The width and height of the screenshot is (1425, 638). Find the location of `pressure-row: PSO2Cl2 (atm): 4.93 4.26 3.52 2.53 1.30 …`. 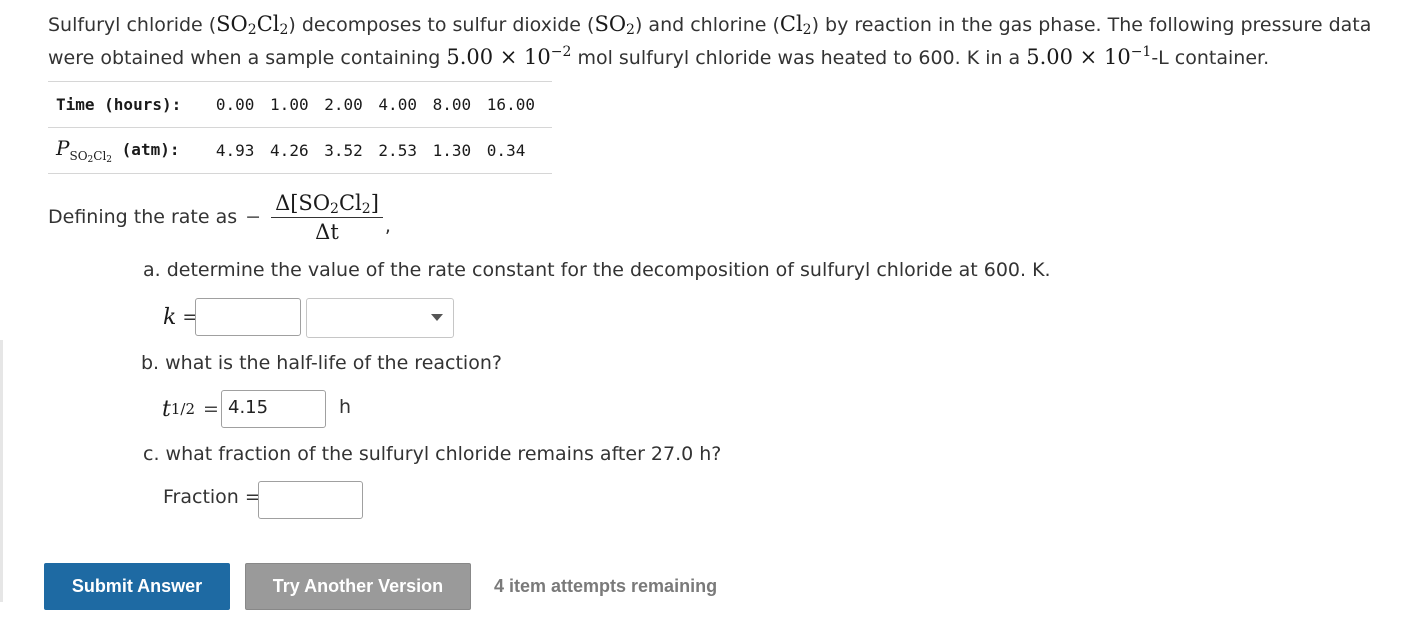

pressure-row: PSO2Cl2 (atm): 4.93 4.26 3.52 2.53 1.30 … is located at coordinates (300, 150).